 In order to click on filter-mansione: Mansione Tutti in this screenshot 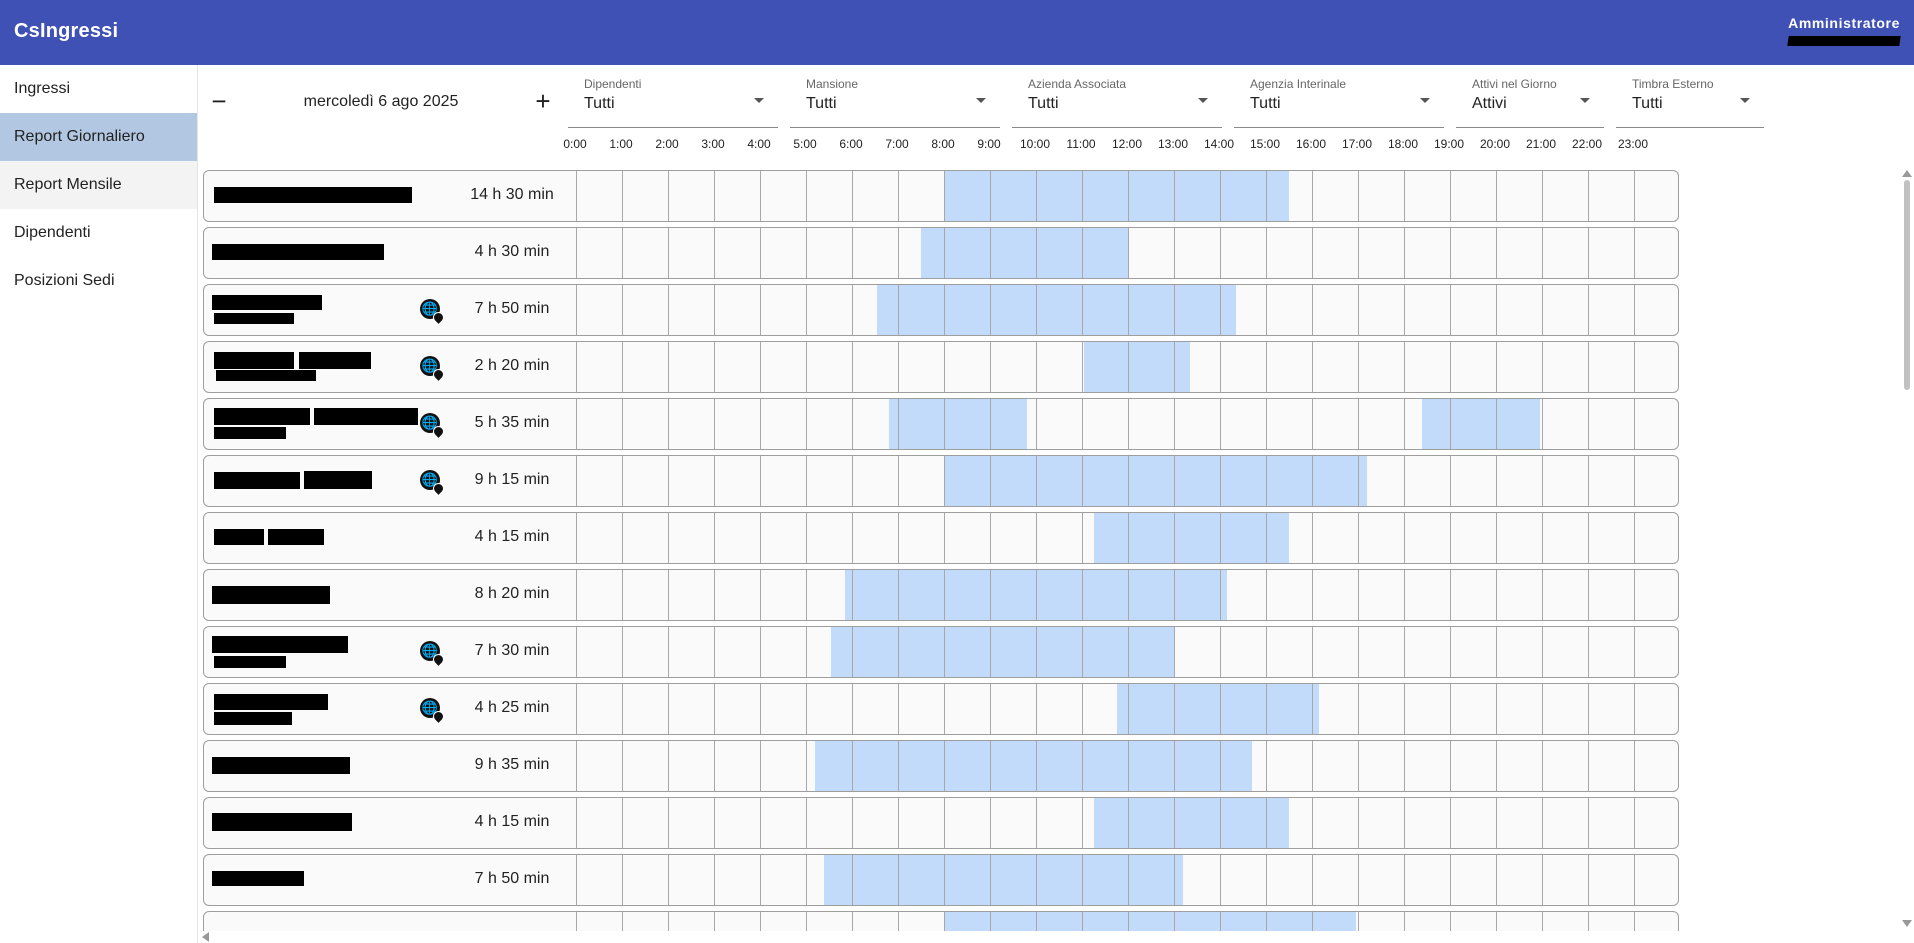, I will do `click(895, 99)`.